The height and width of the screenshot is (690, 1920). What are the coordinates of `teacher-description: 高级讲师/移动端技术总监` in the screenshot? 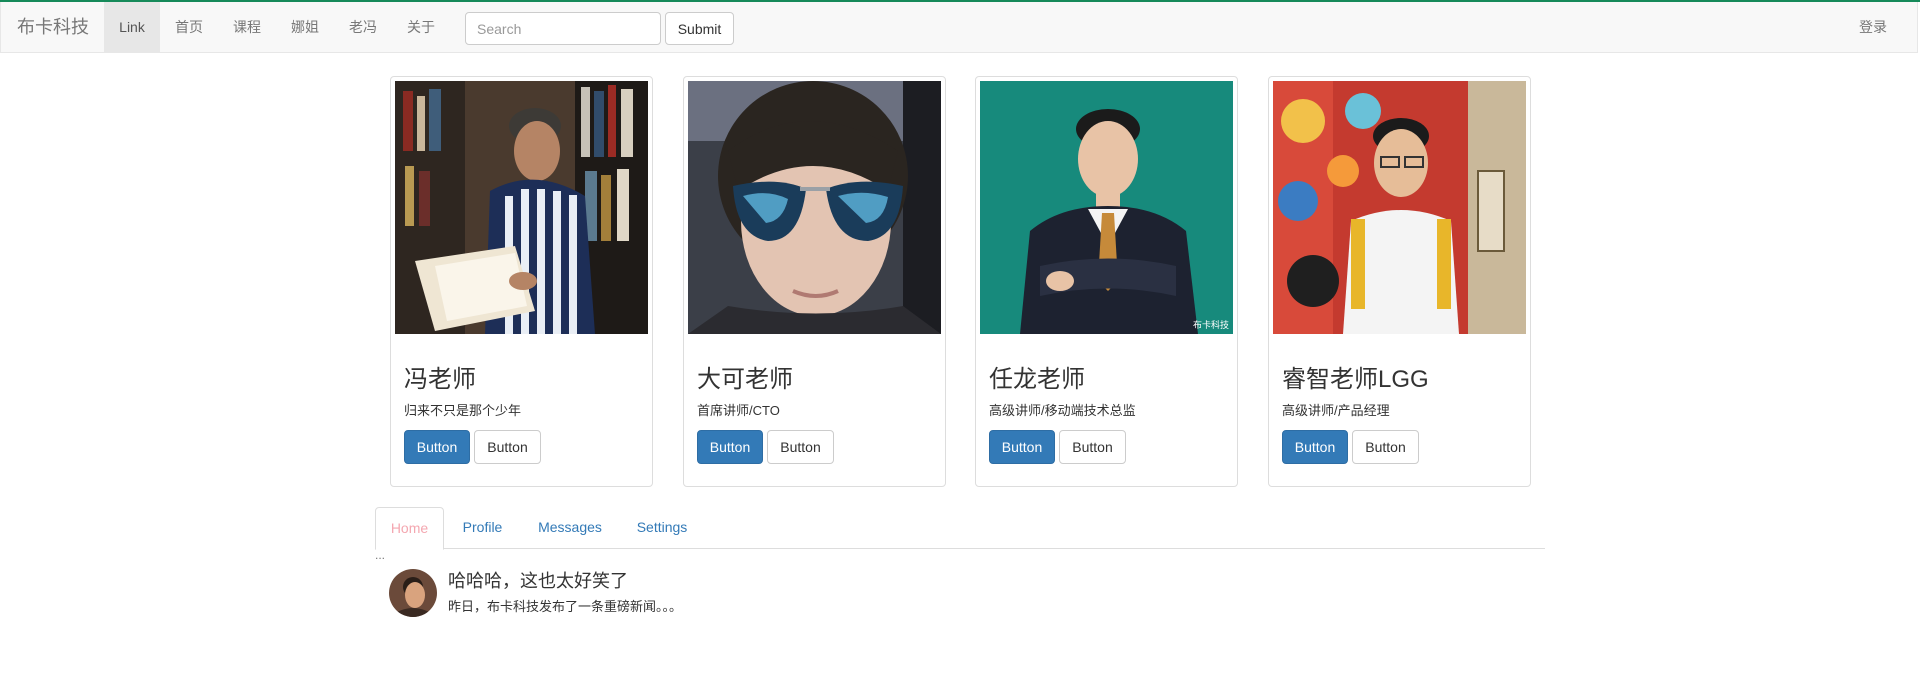 It's located at (1062, 410).